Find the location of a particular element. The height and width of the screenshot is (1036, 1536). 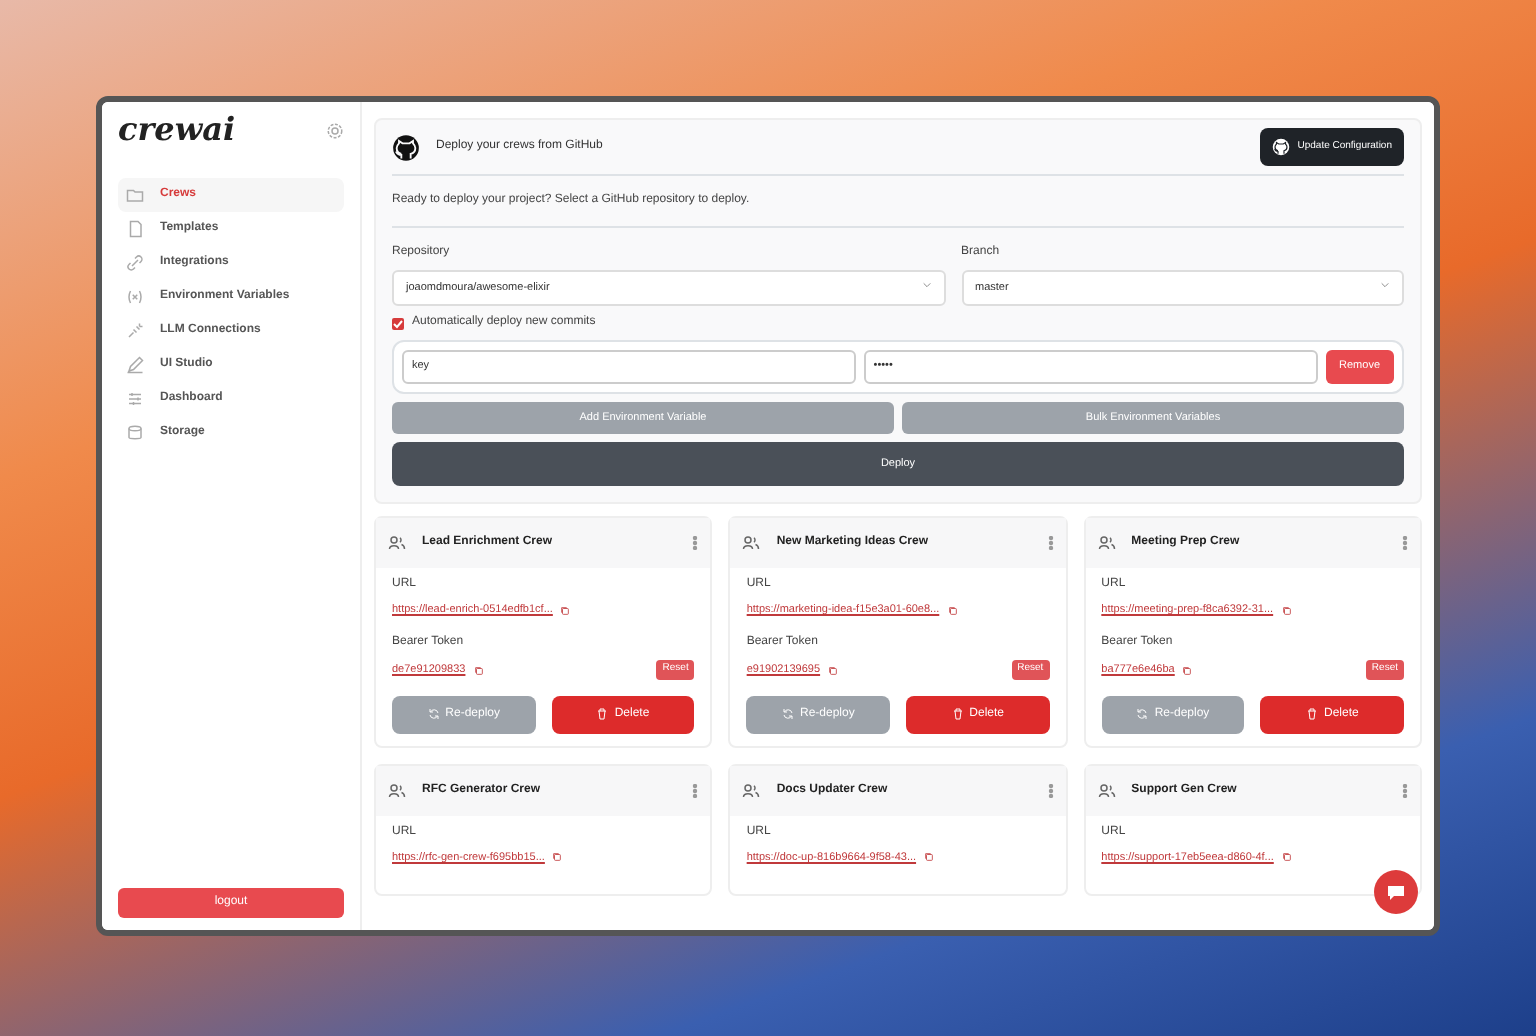

logo: crewai is located at coordinates (177, 130).